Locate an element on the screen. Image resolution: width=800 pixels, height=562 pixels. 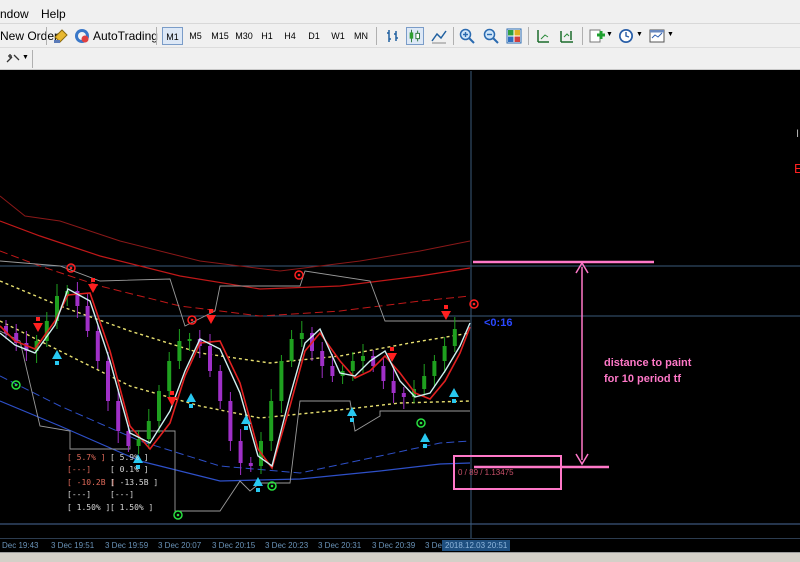
zoom-in-icon is located at coordinates (467, 36).